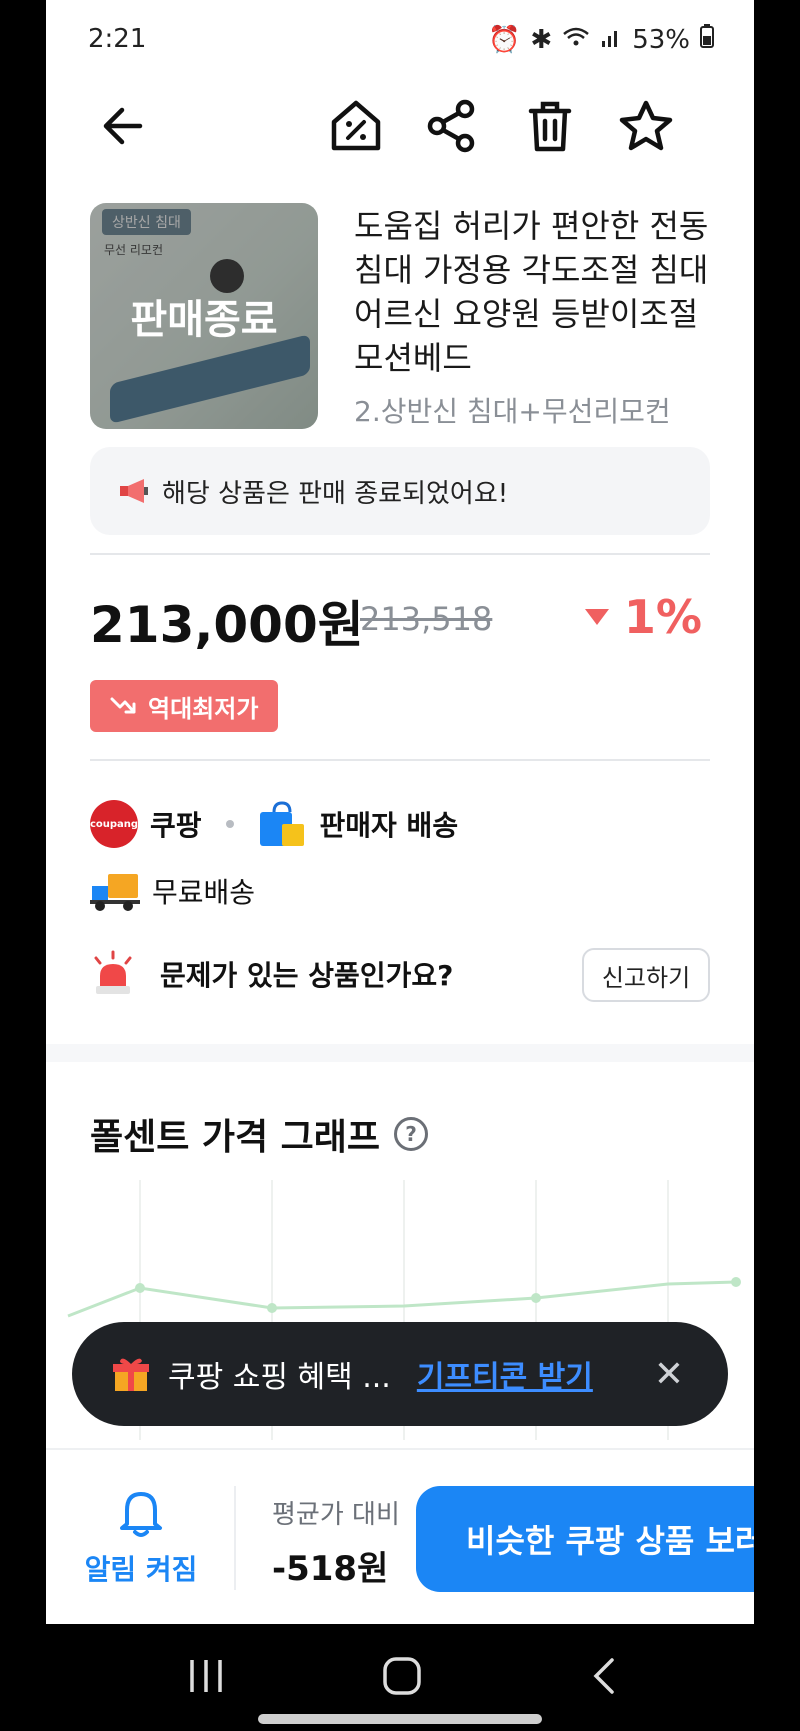 Image resolution: width=800 pixels, height=1731 pixels. What do you see at coordinates (400, 1053) in the screenshot?
I see `section-gap` at bounding box center [400, 1053].